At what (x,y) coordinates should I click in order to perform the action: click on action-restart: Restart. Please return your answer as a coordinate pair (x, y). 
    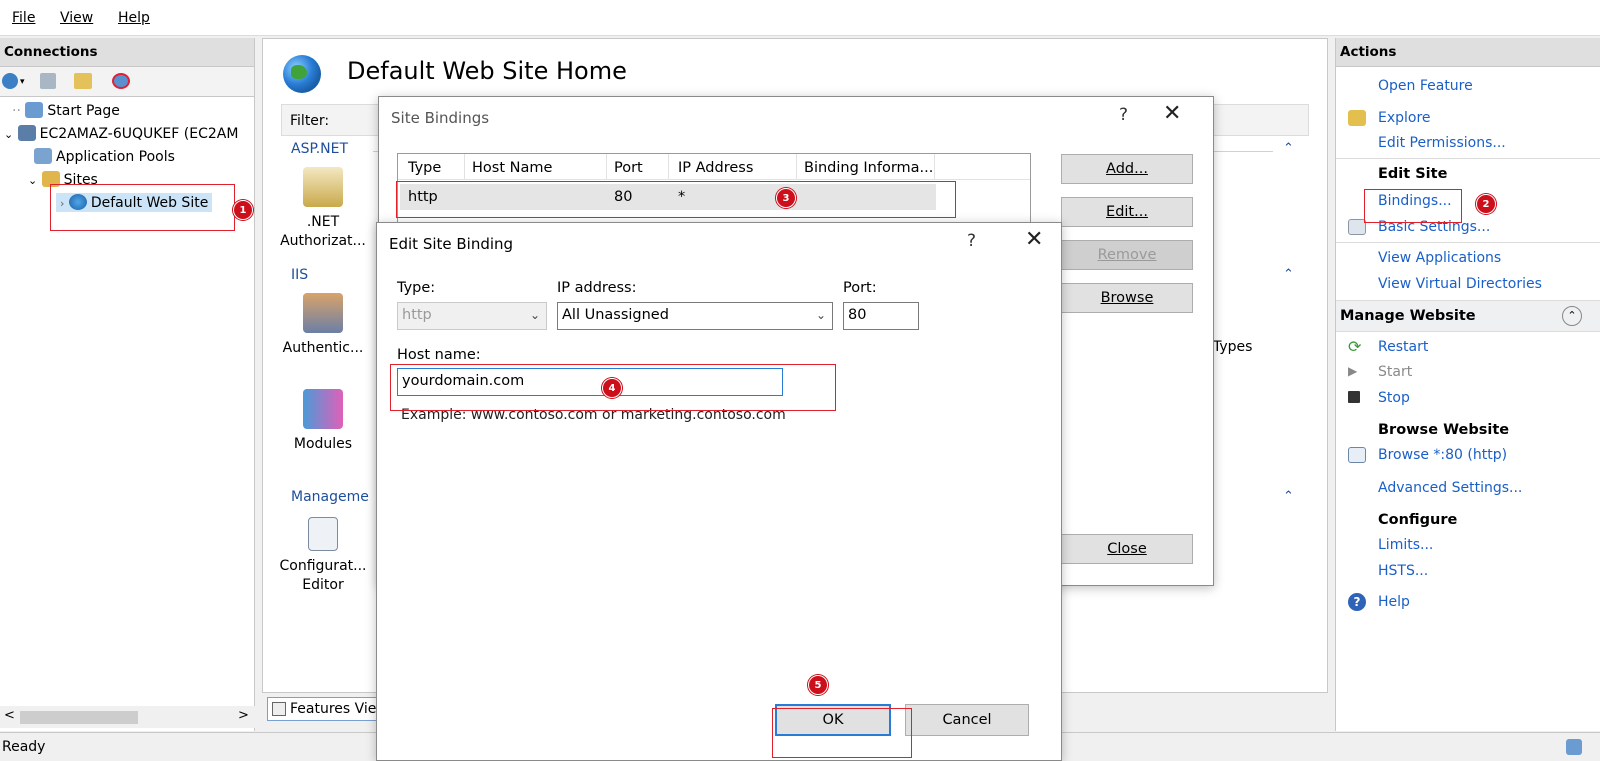
    Looking at the image, I should click on (1403, 347).